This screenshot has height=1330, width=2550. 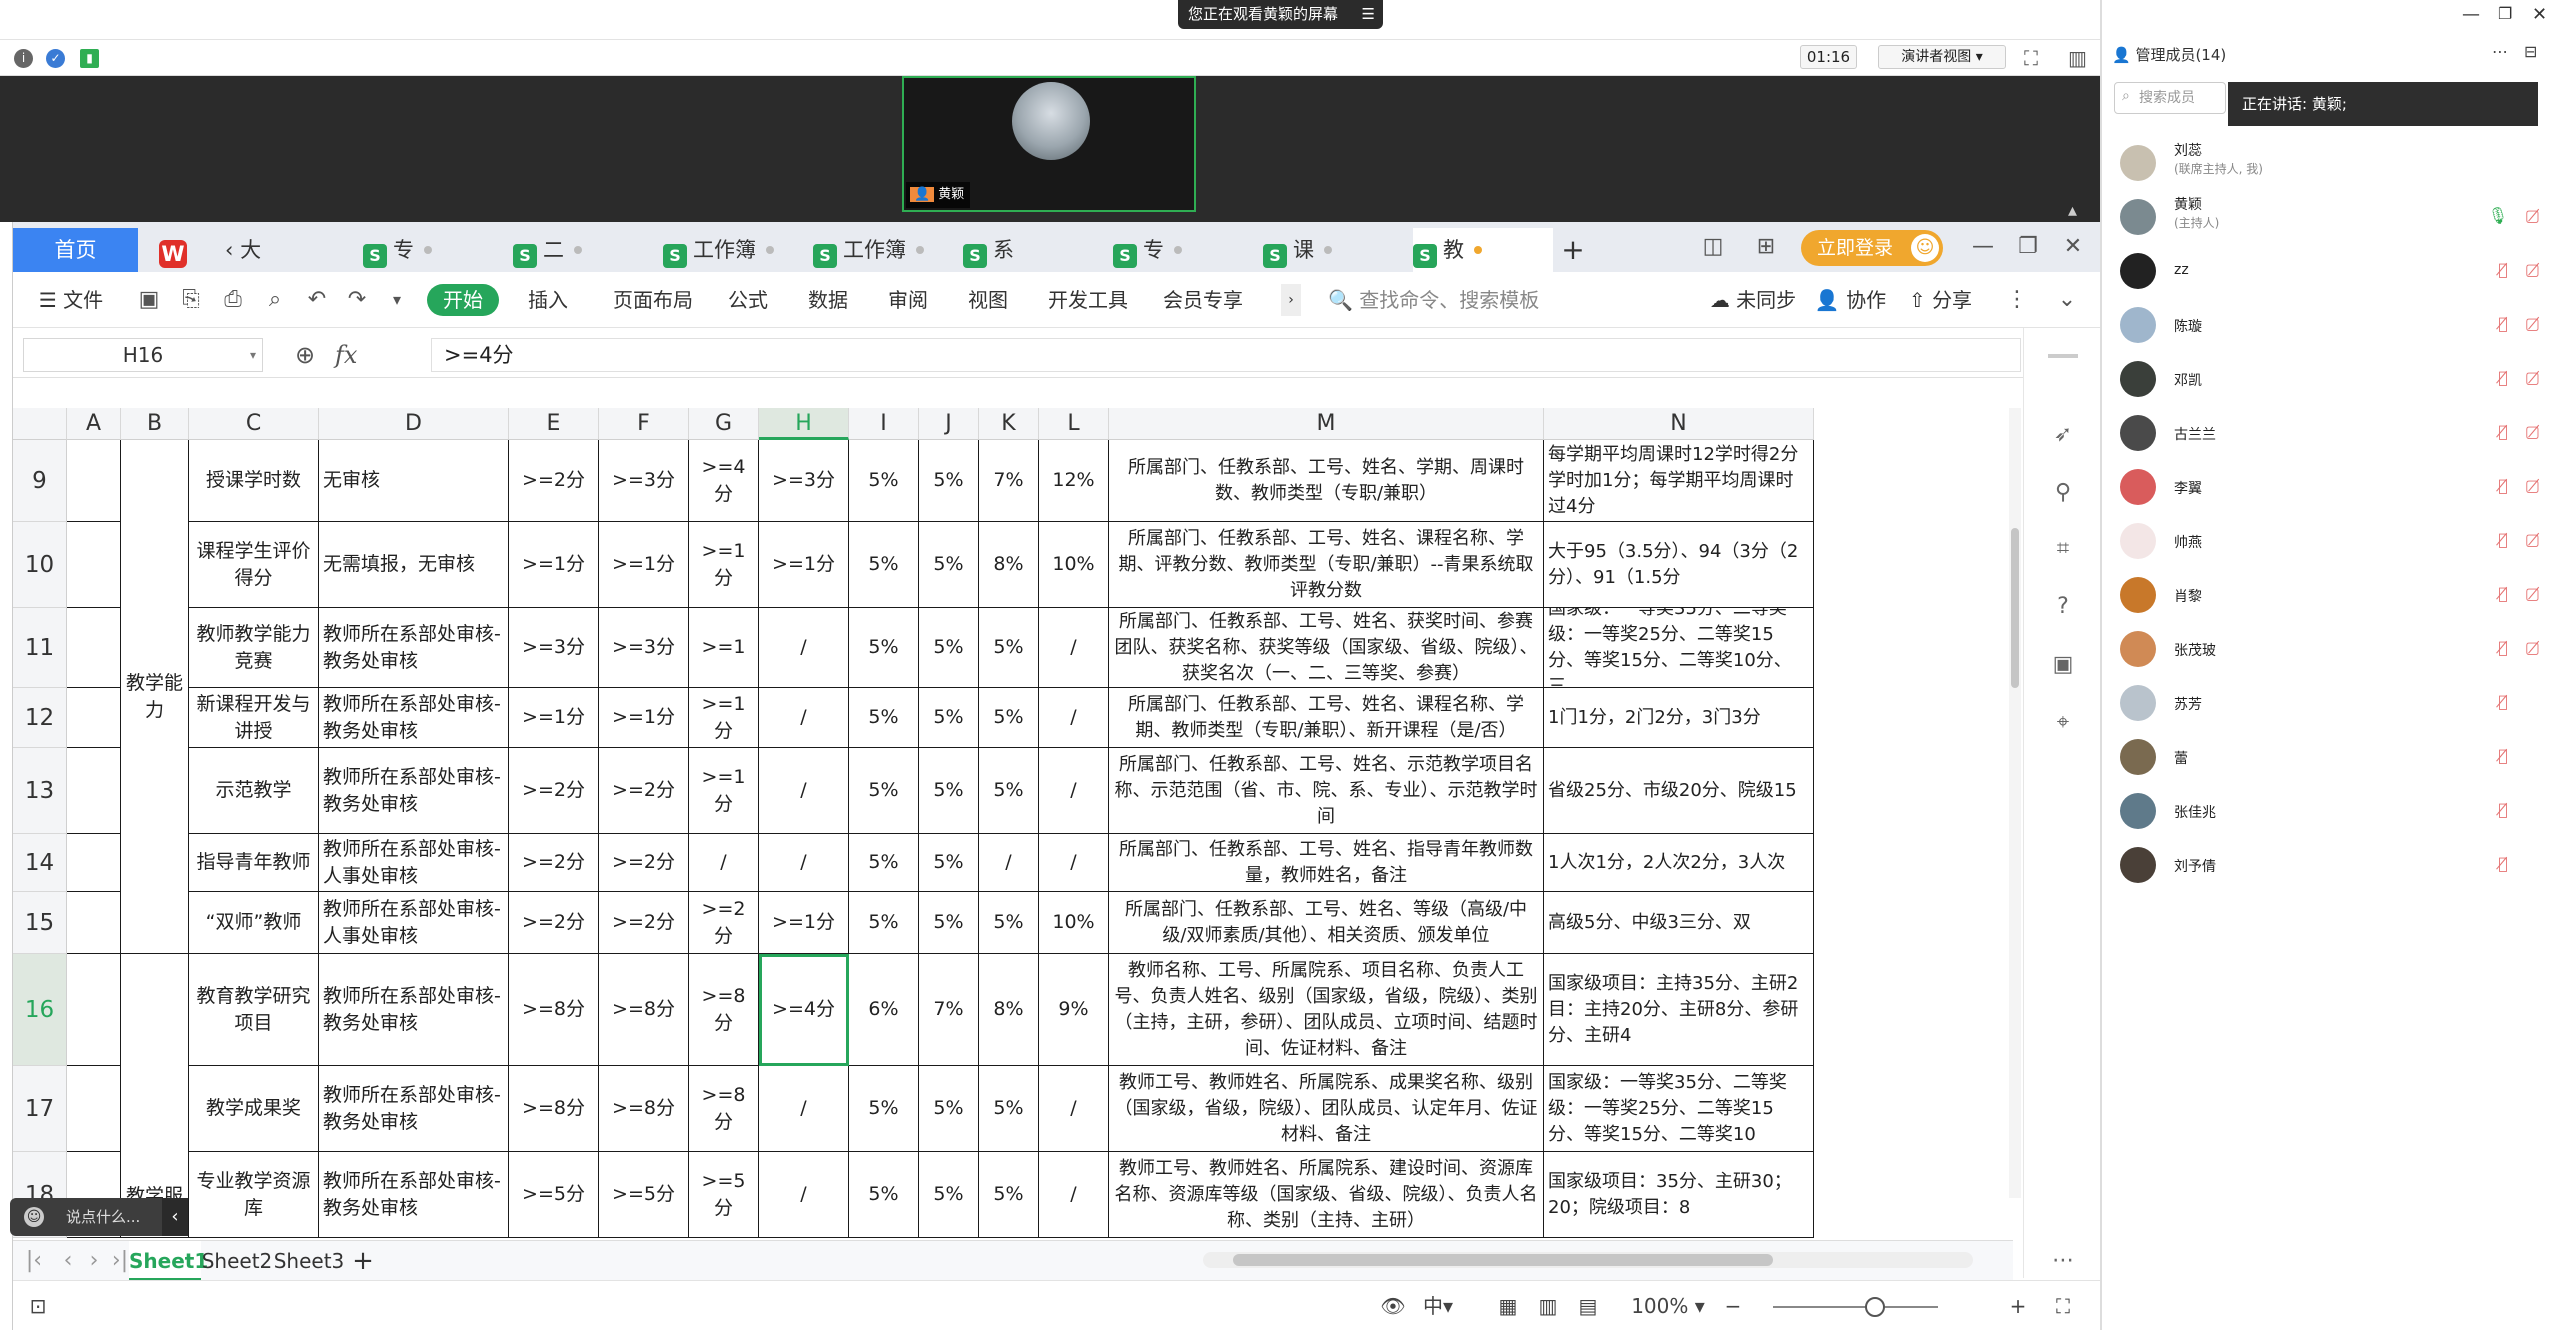 I want to click on tab-doc-6: S系, so click(x=1033, y=250).